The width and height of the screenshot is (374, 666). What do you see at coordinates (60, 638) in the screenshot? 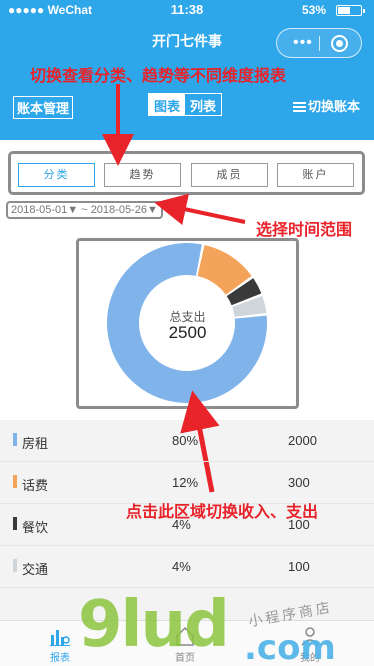
I see `chart-icon` at bounding box center [60, 638].